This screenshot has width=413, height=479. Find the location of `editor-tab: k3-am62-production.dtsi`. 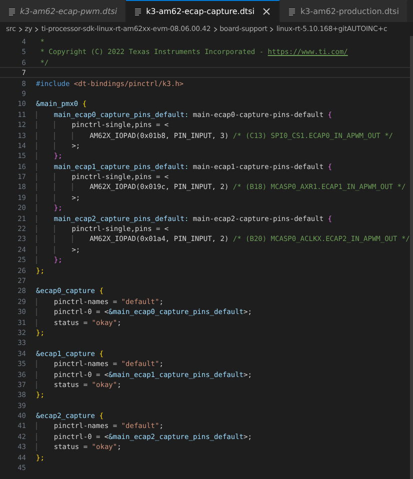

editor-tab: k3-am62-production.dtsi is located at coordinates (344, 11).